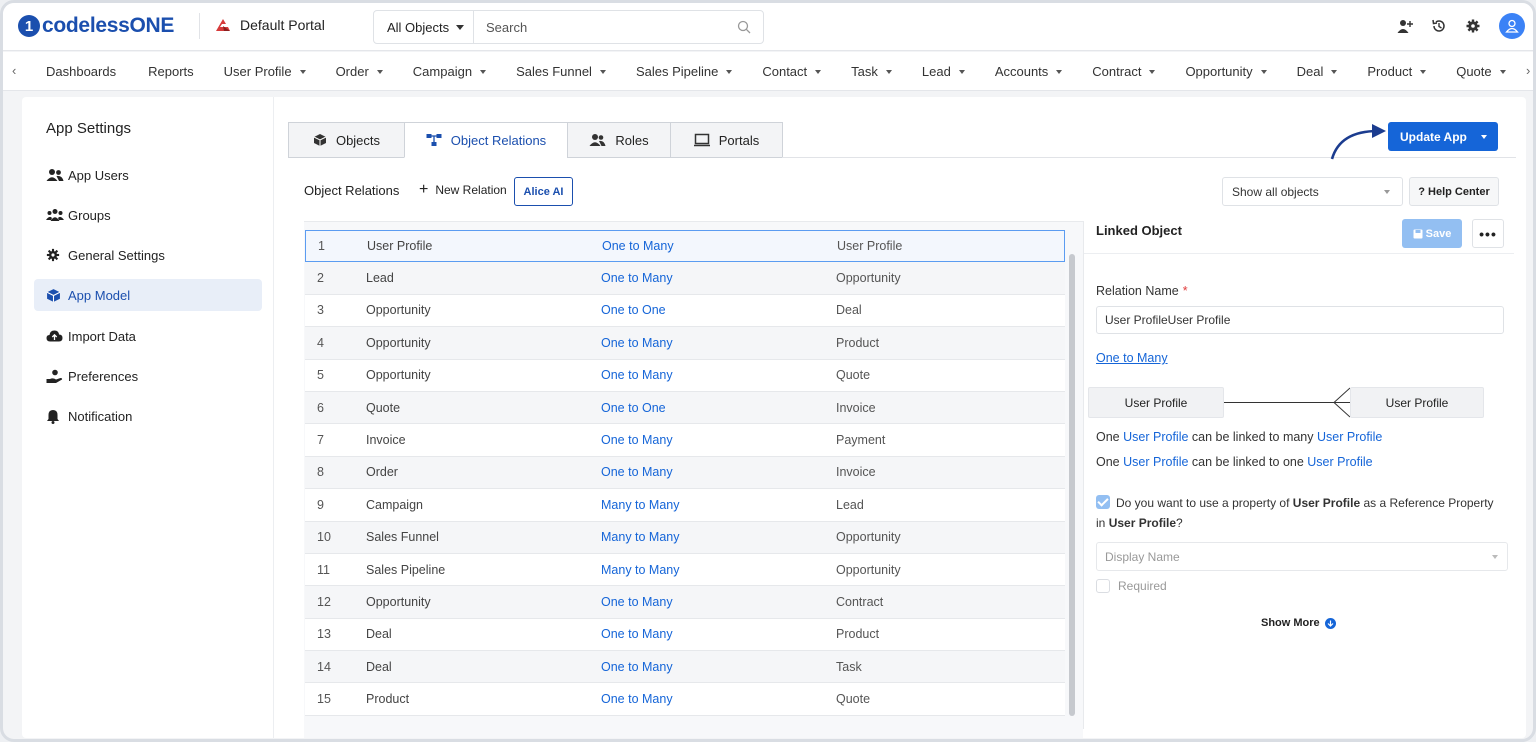  I want to click on sidebar-item-app-model: App Model, so click(148, 295).